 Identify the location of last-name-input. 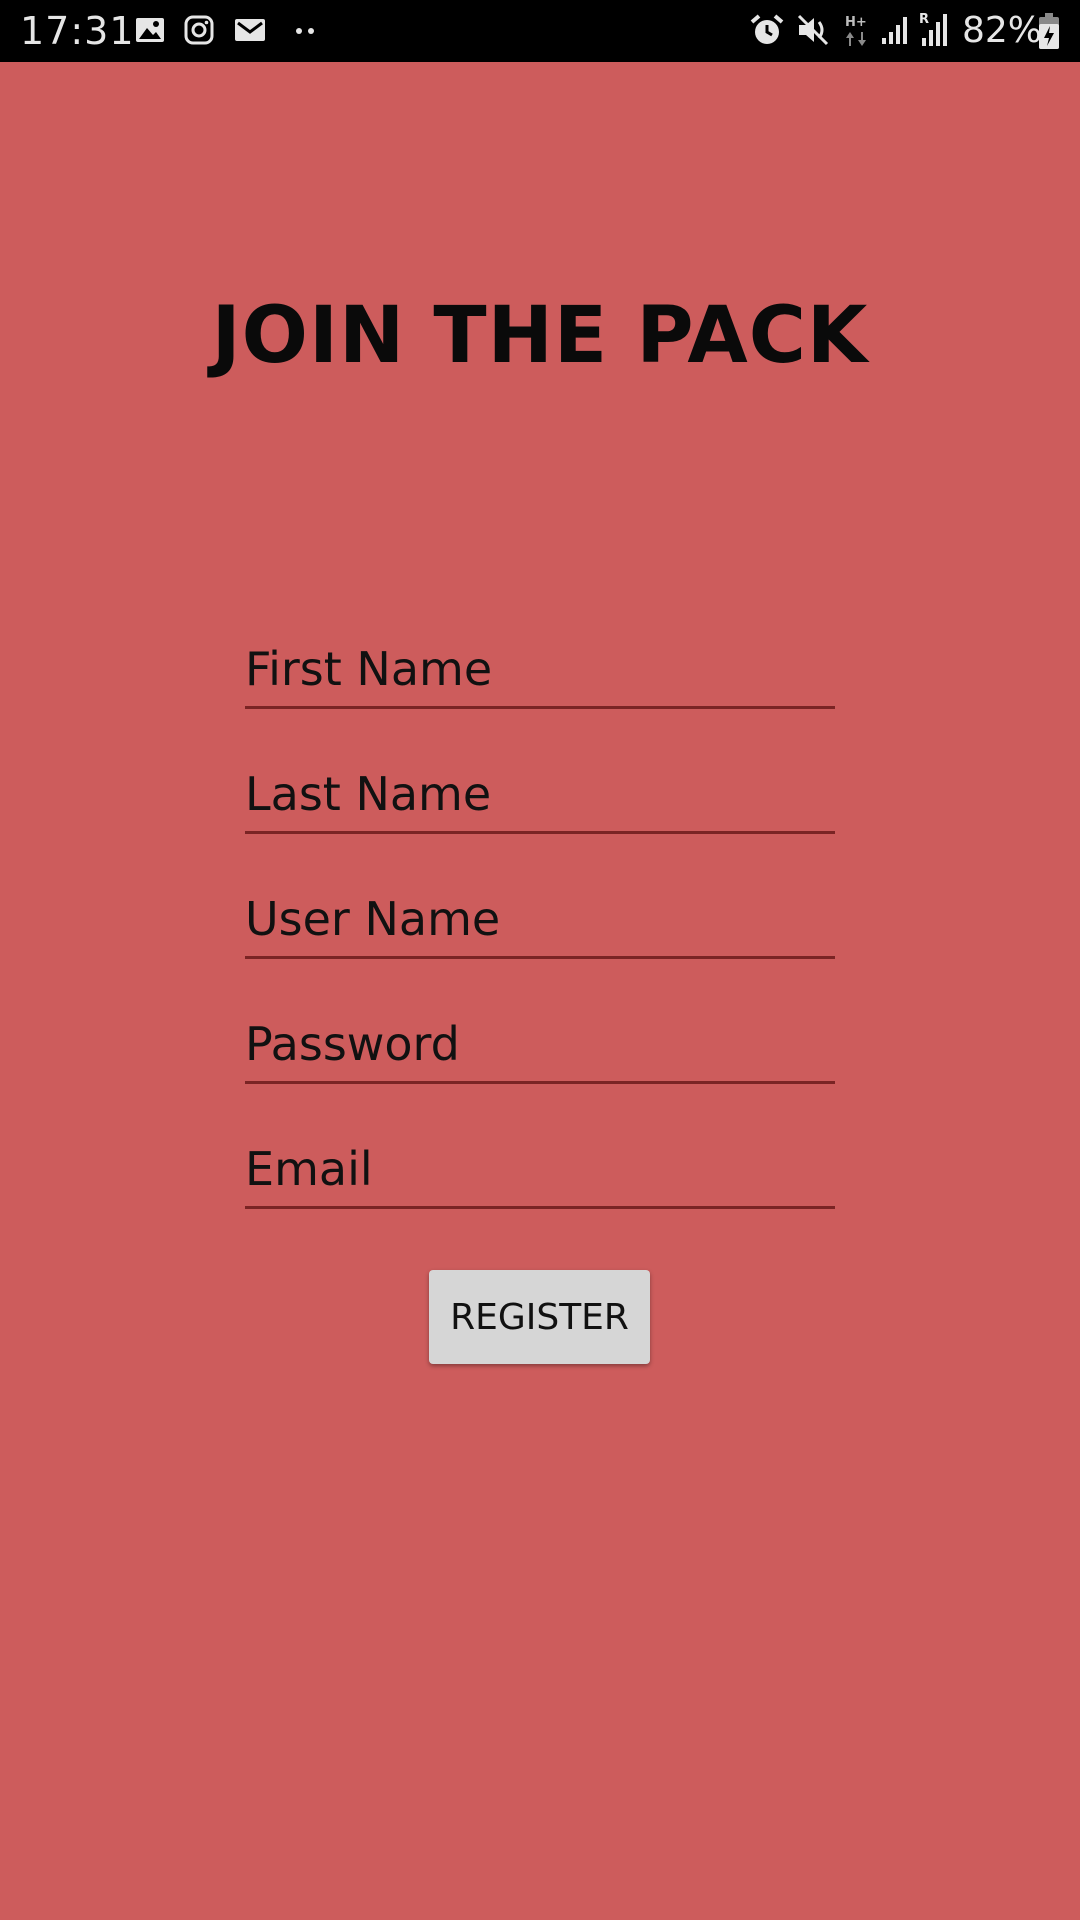
(540, 794).